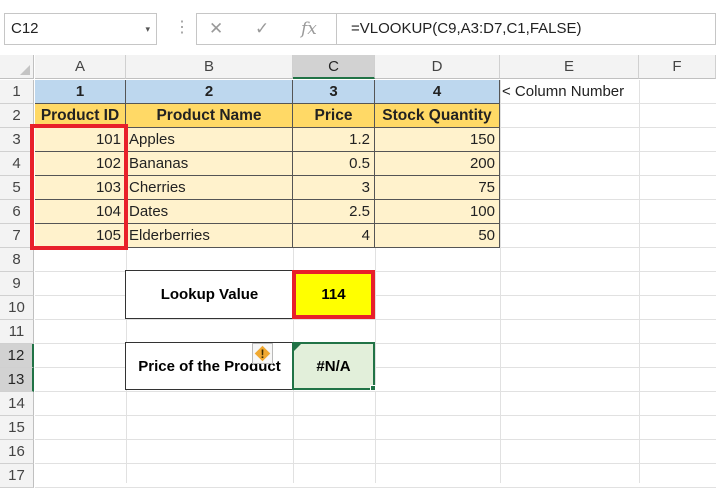 This screenshot has height=488, width=716. I want to click on select-all-button, so click(17, 67).